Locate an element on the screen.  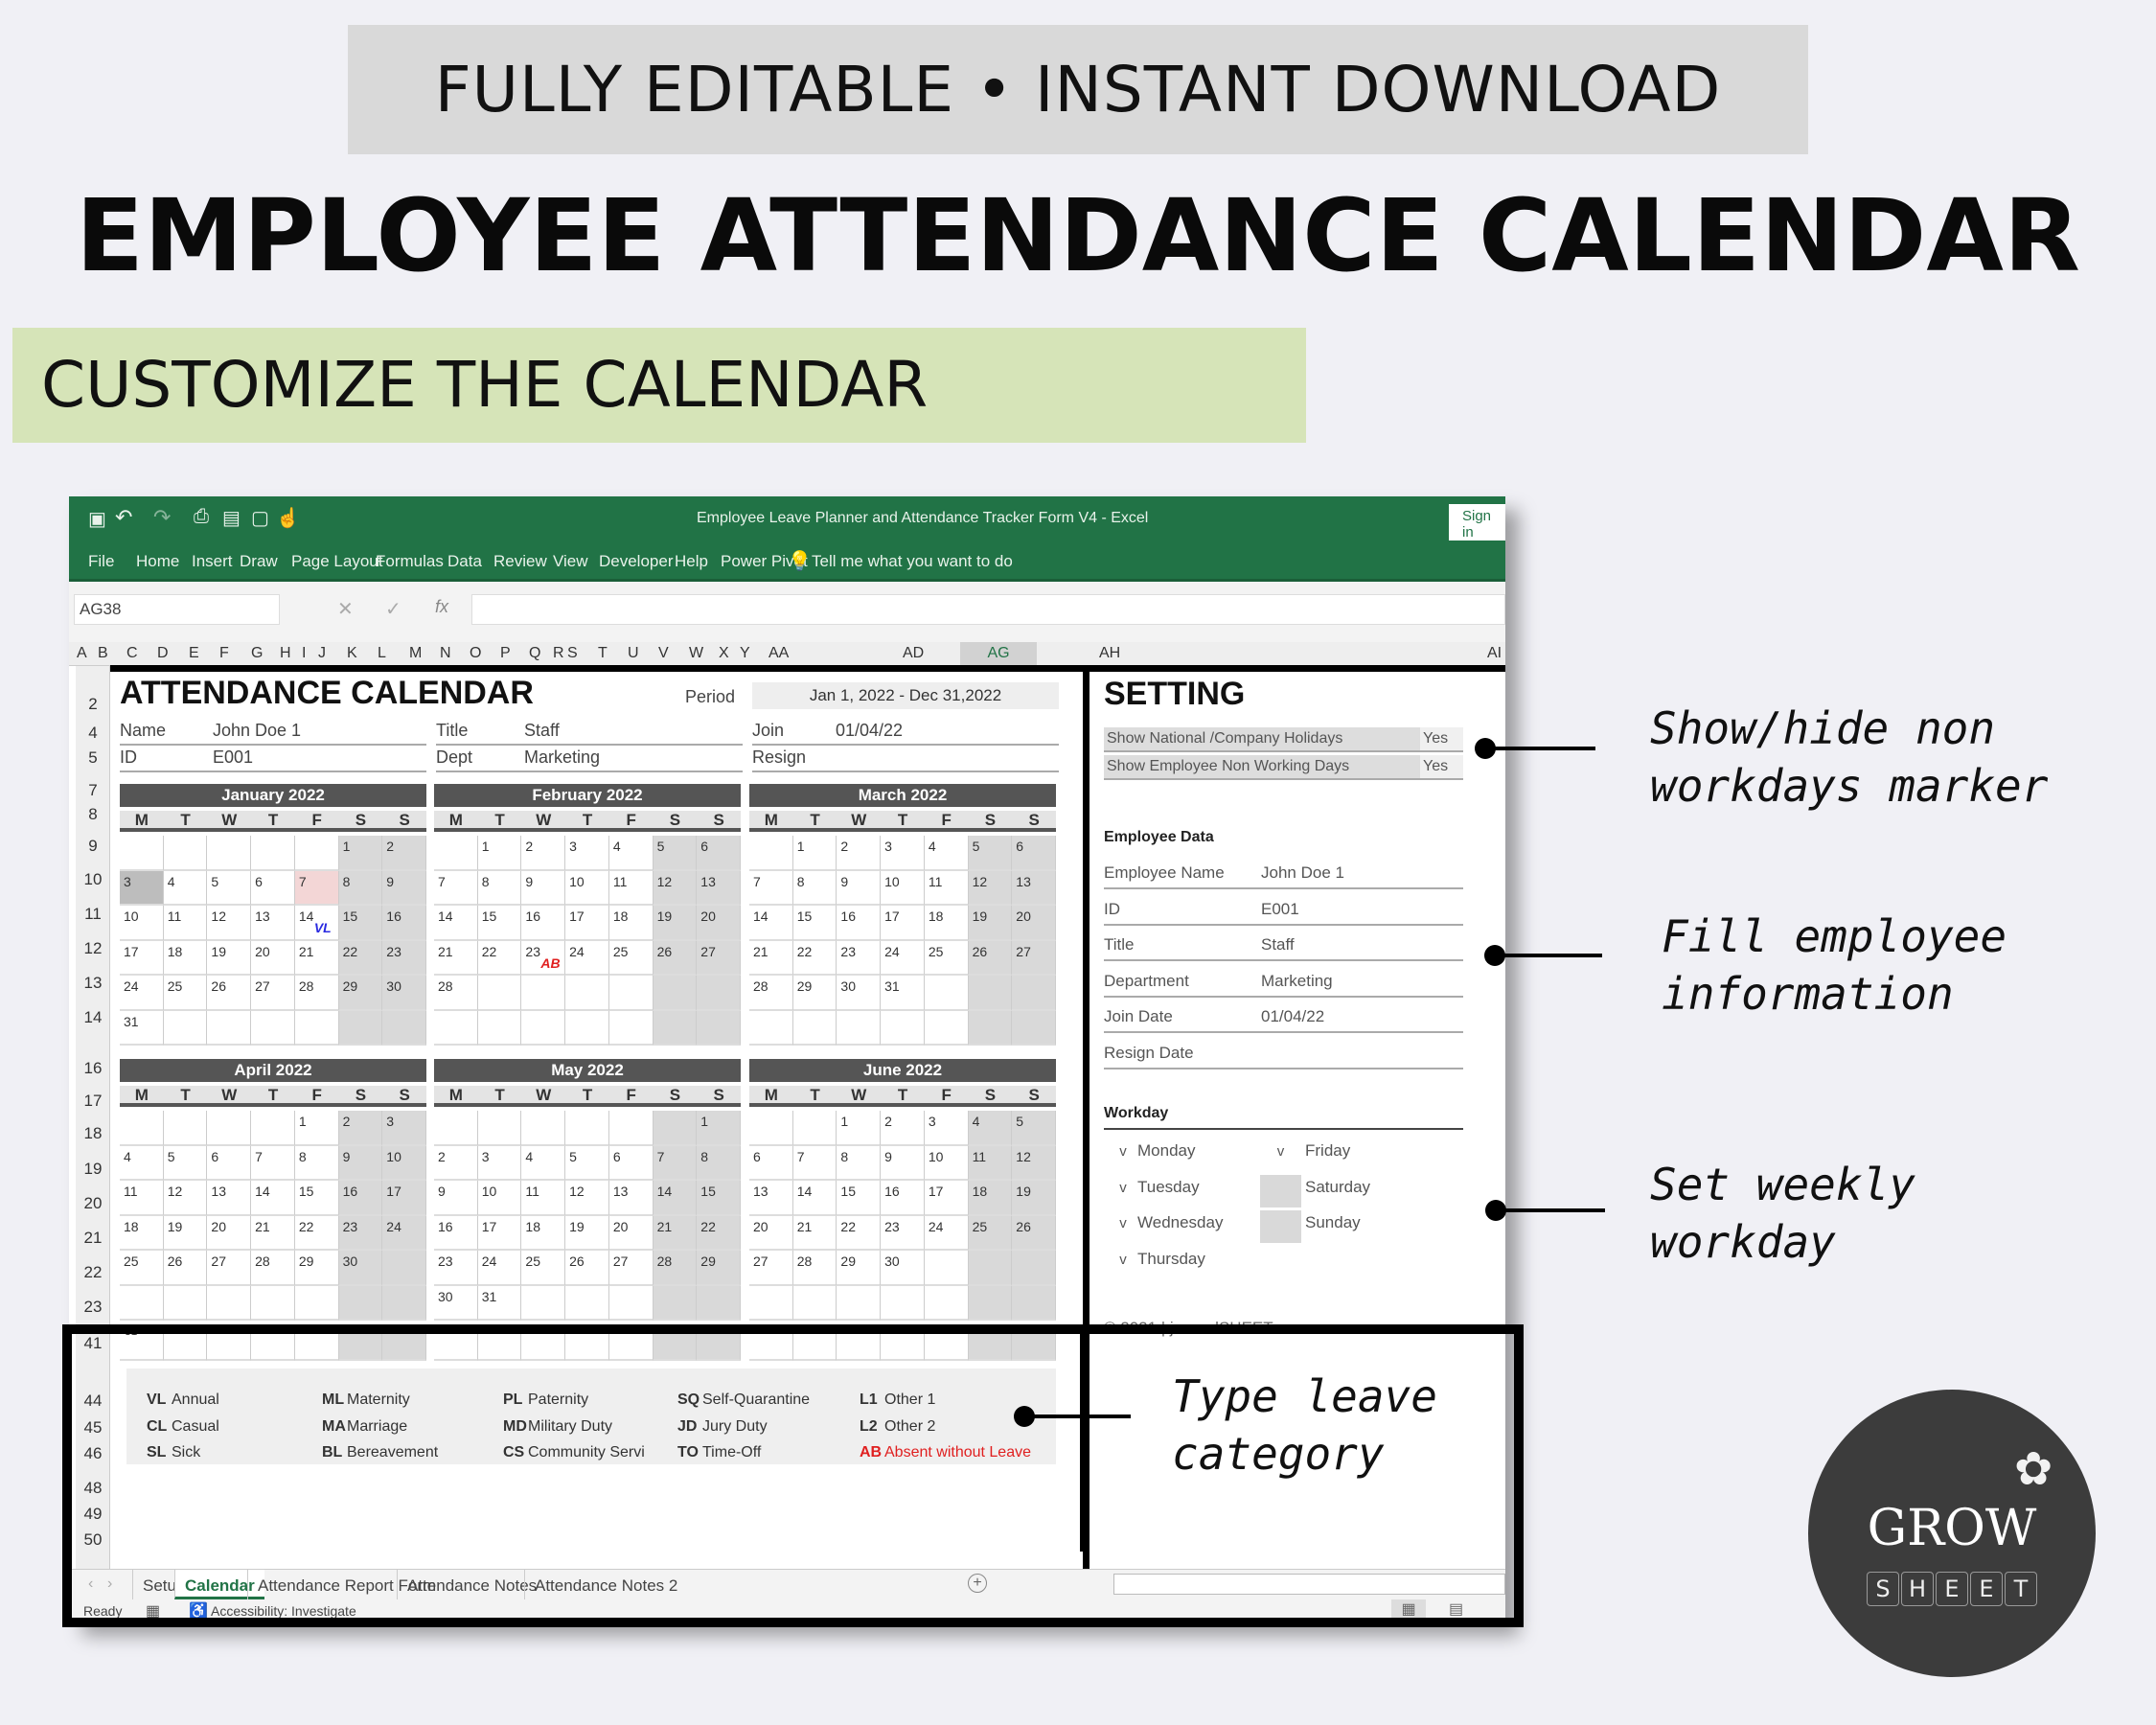
period-value: Jan 1, 2022 - Dec 31,2022 is located at coordinates (905, 695).